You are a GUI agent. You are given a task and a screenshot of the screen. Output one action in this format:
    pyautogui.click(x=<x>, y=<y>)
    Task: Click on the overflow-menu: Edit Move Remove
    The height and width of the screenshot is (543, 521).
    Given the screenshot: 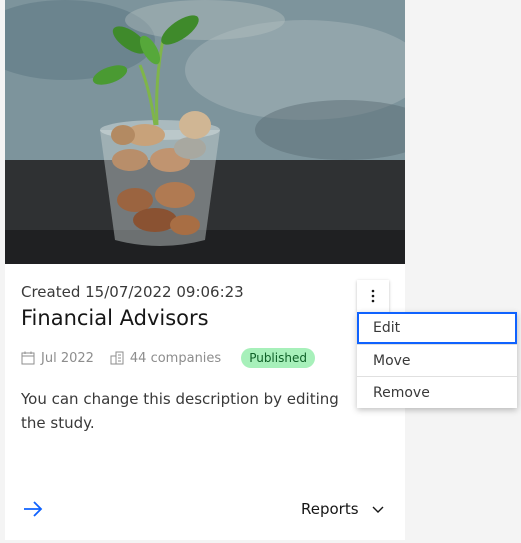 What is the action you would take?
    pyautogui.click(x=437, y=360)
    